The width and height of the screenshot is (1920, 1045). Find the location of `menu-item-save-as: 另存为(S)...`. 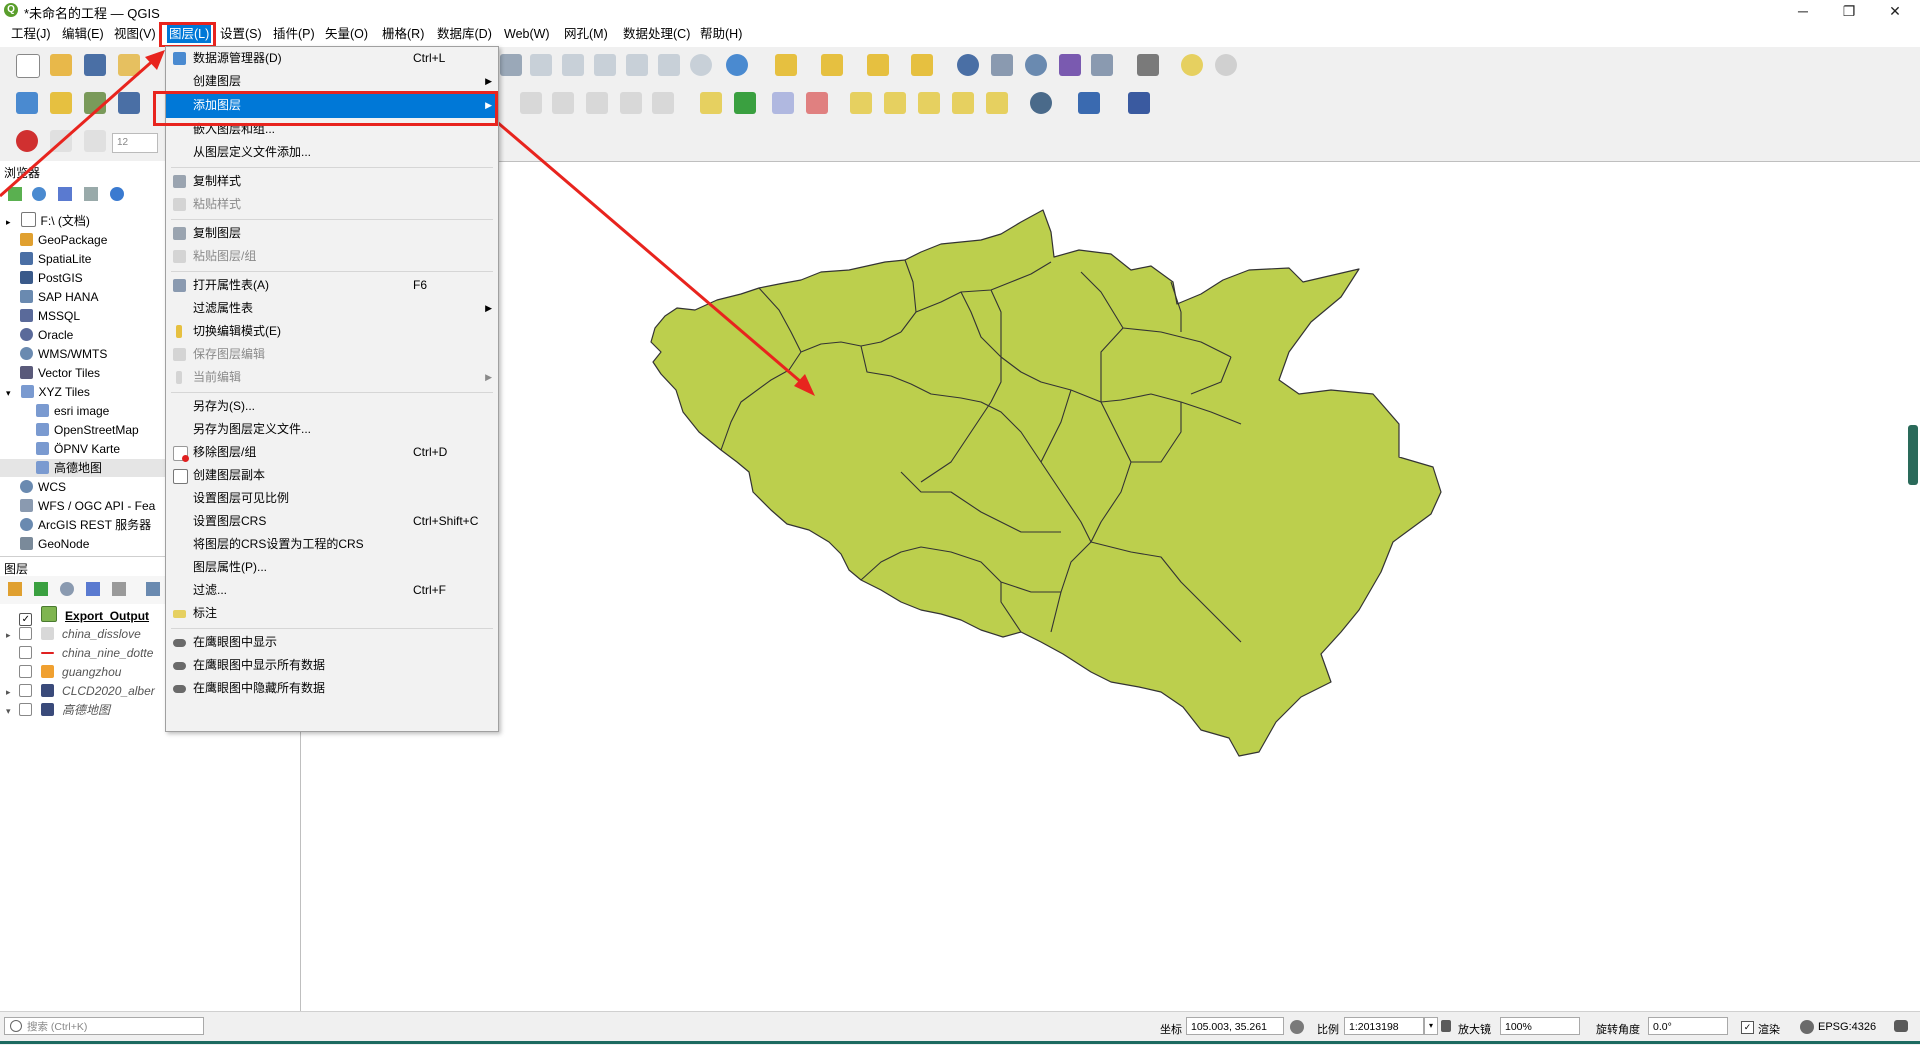

menu-item-save-as: 另存为(S)... is located at coordinates (332, 406).